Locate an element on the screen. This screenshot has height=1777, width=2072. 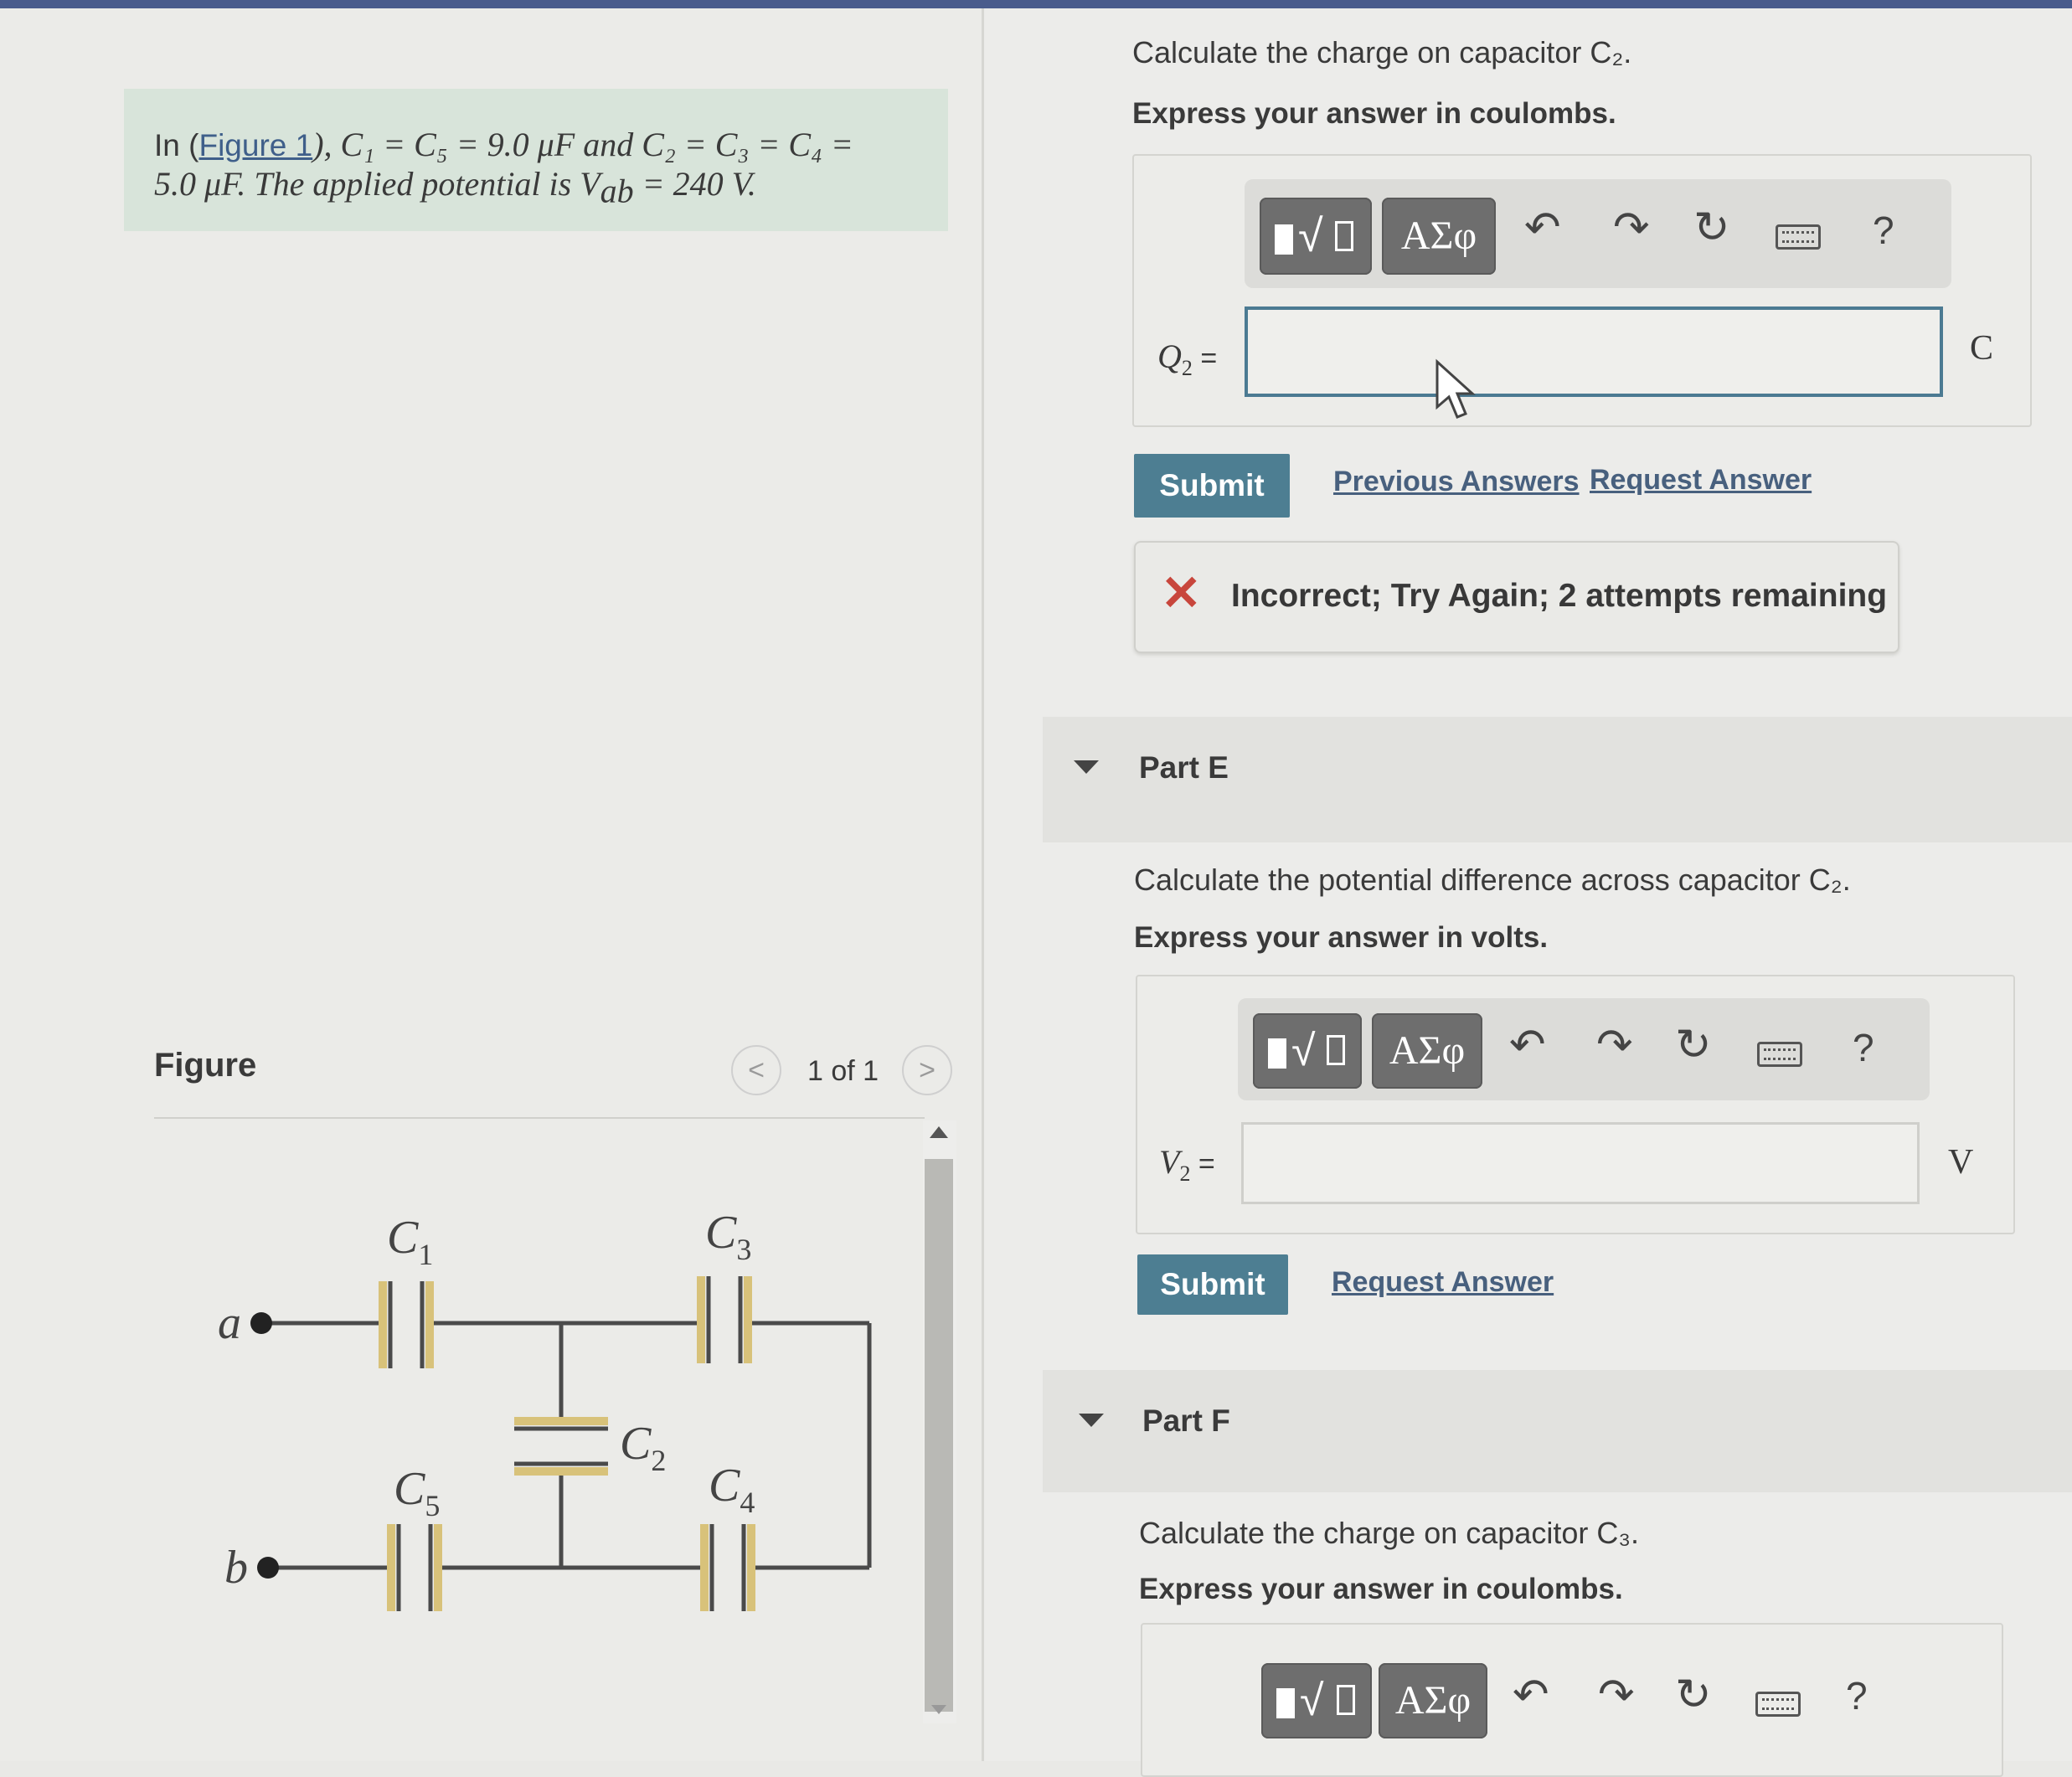
part-e-instruction: Express your answer in volts. is located at coordinates (1341, 937).